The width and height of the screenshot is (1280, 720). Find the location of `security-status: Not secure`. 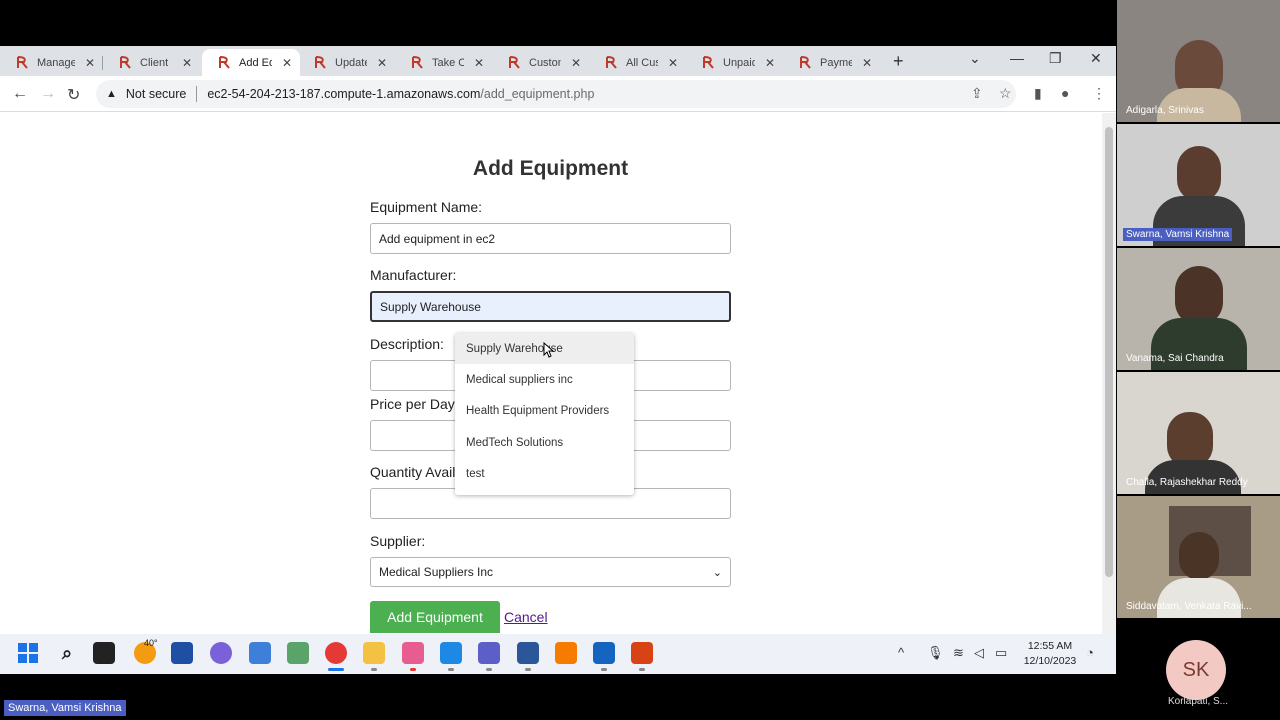

security-status: Not secure is located at coordinates (156, 94).